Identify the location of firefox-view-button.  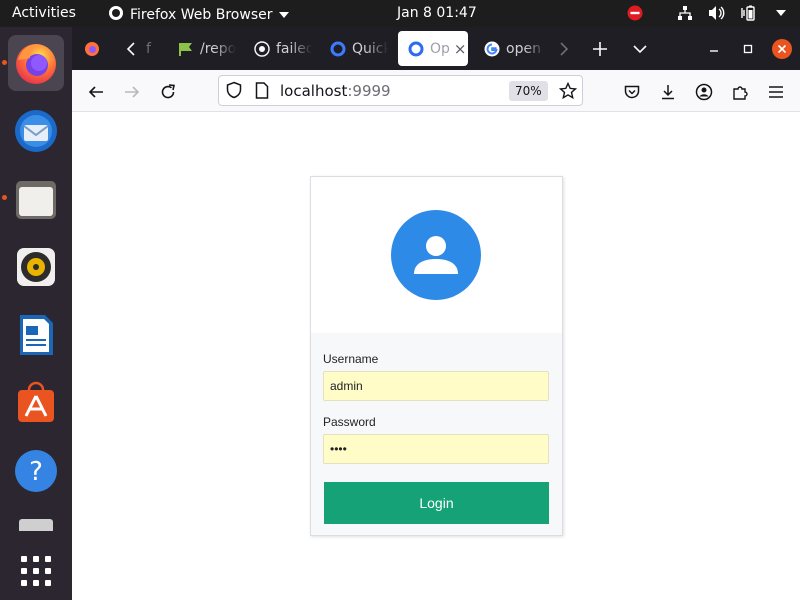
(92, 49).